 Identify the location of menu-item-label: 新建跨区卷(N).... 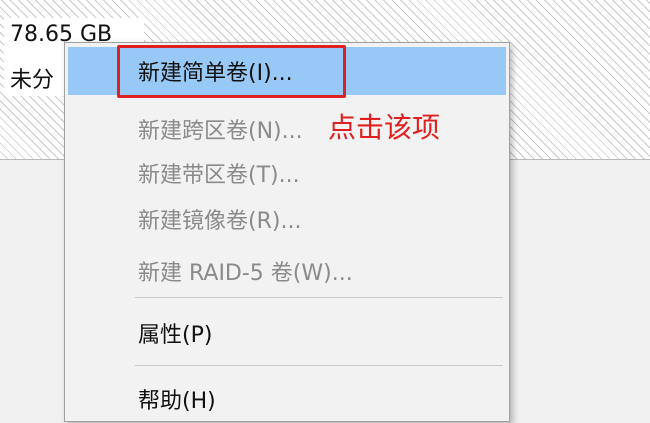
(220, 131).